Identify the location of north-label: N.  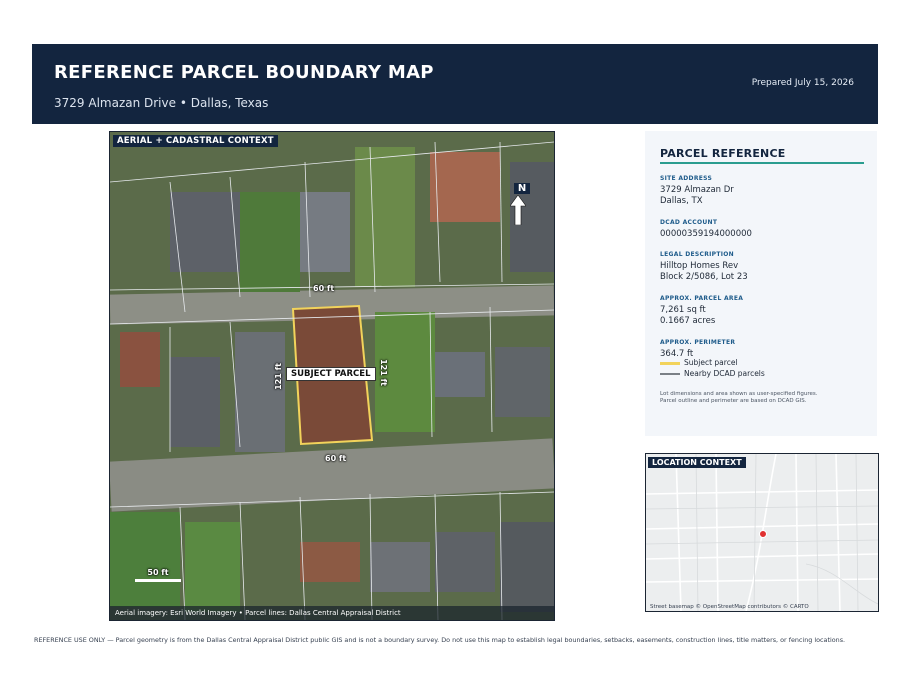
(522, 188).